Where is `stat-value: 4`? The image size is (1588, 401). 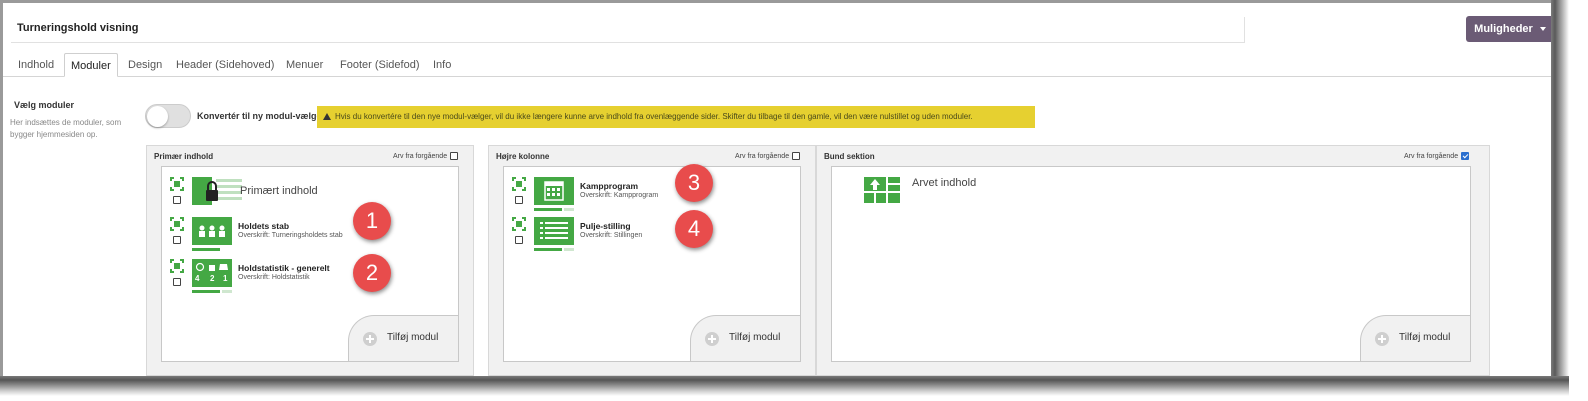 stat-value: 4 is located at coordinates (197, 278).